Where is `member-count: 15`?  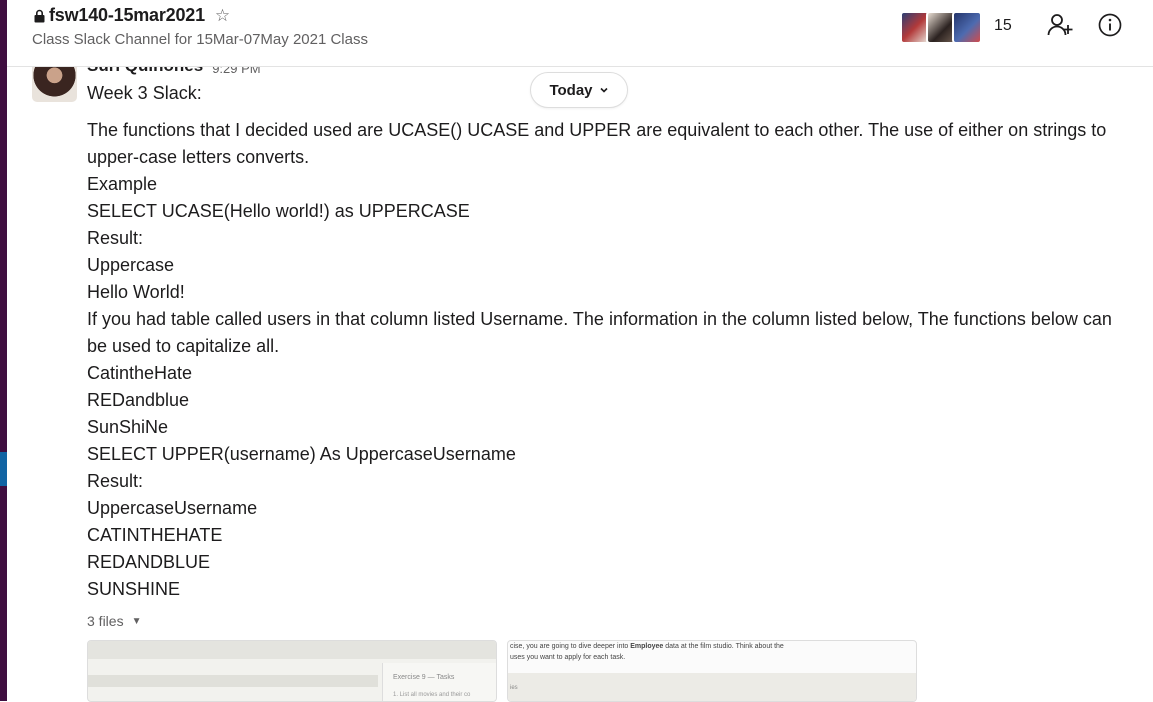 member-count: 15 is located at coordinates (1003, 26).